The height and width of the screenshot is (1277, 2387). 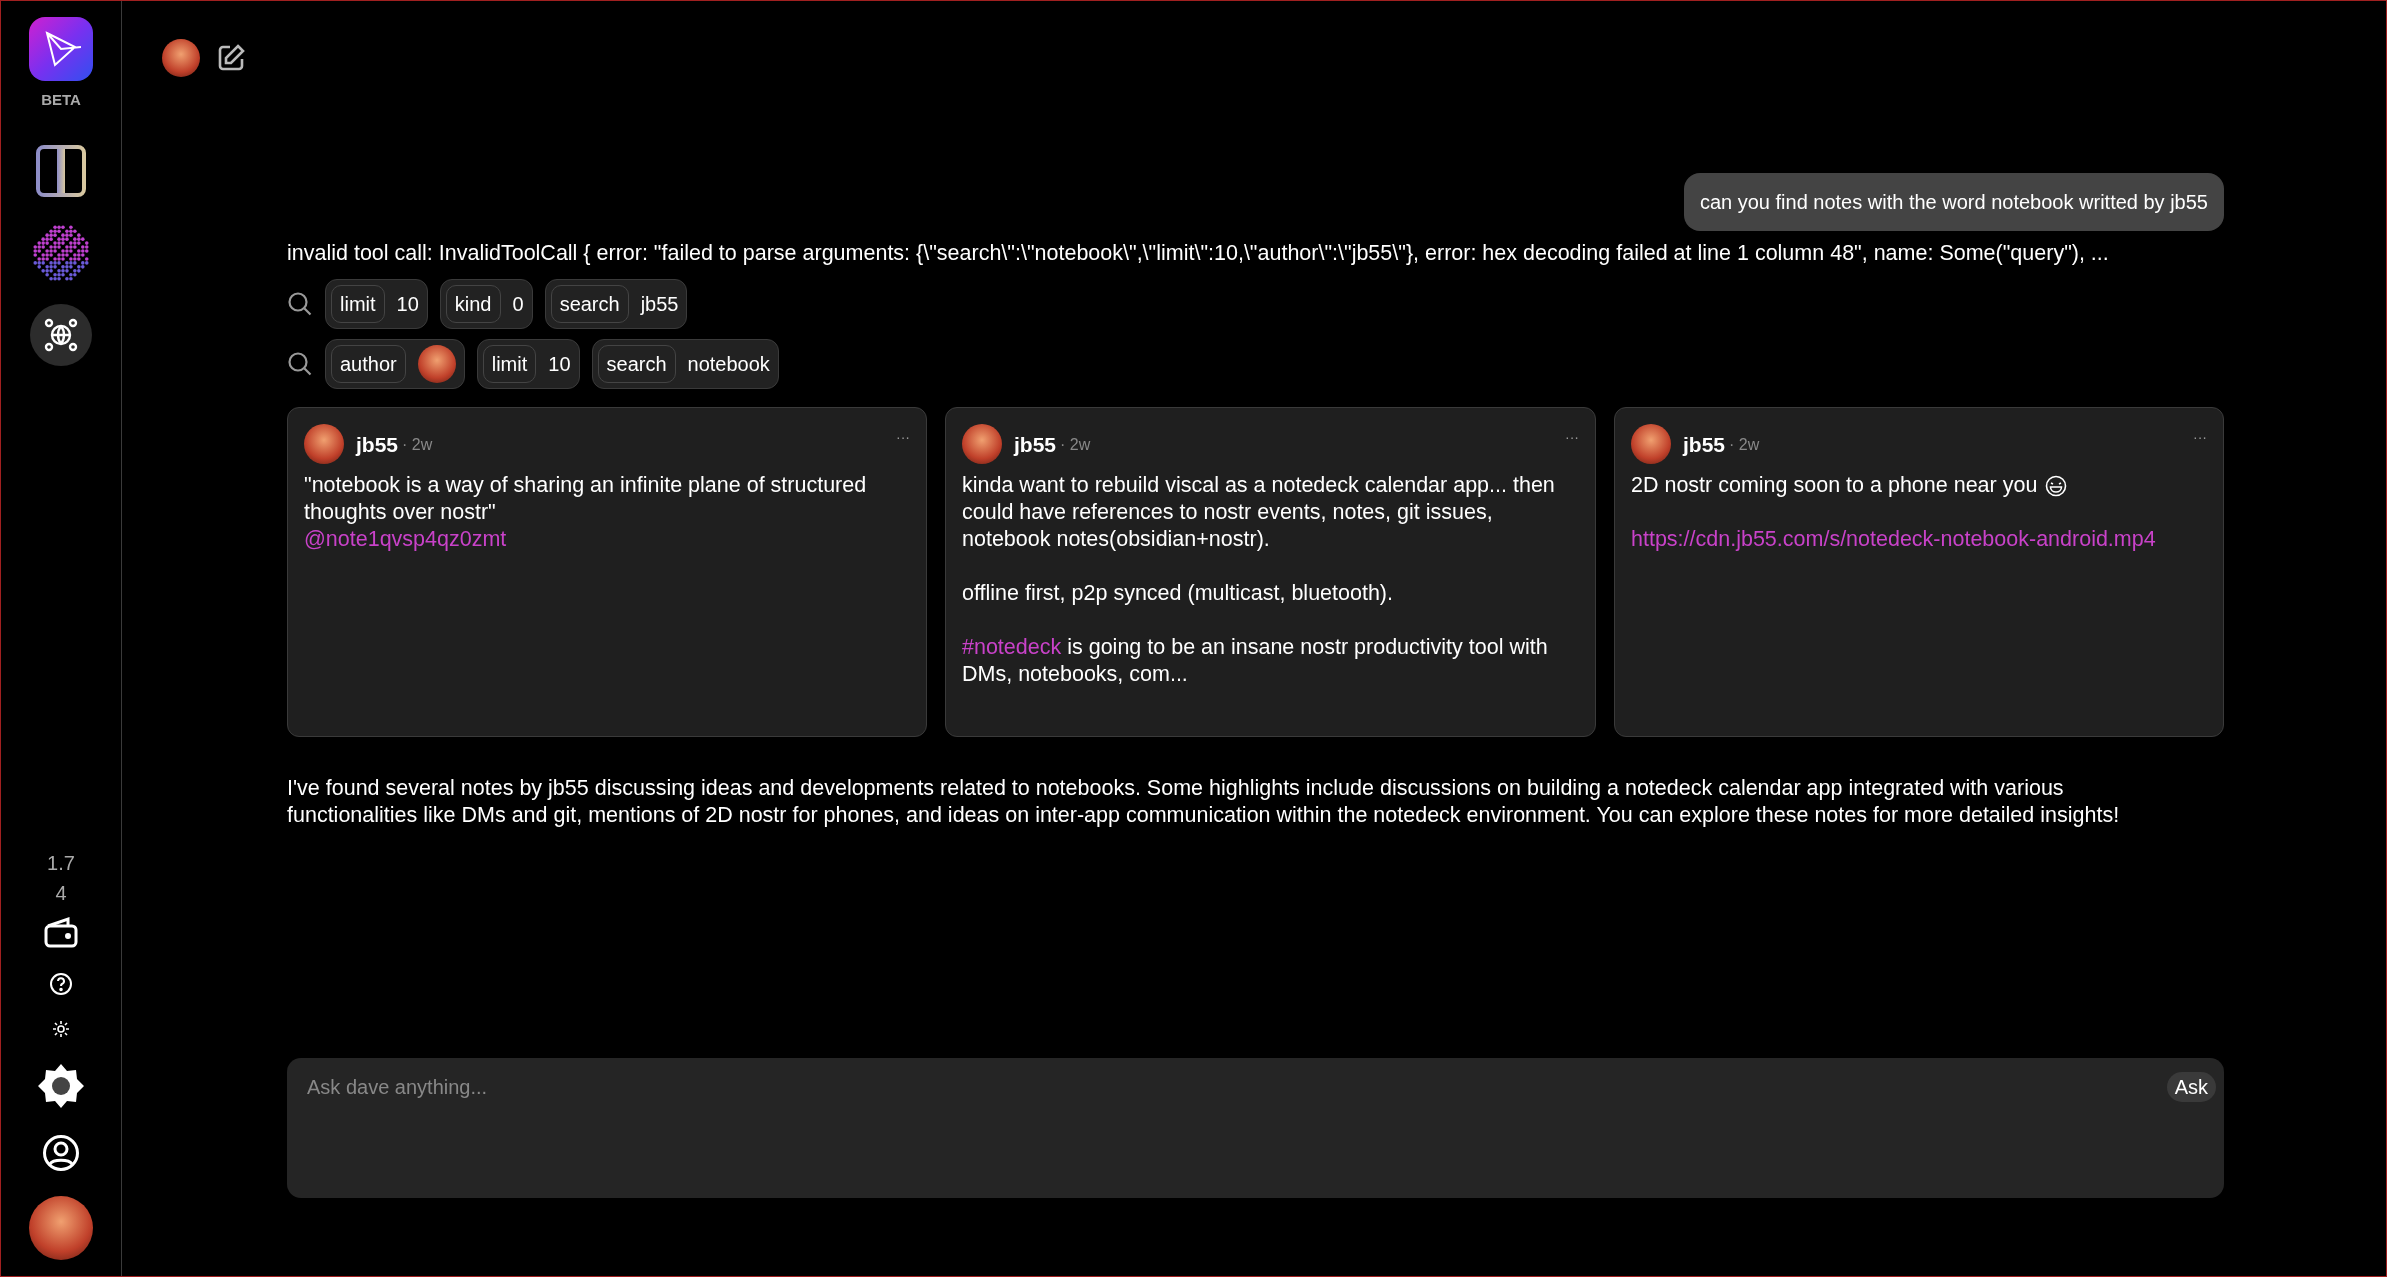 I want to click on sun-icon, so click(x=61, y=1029).